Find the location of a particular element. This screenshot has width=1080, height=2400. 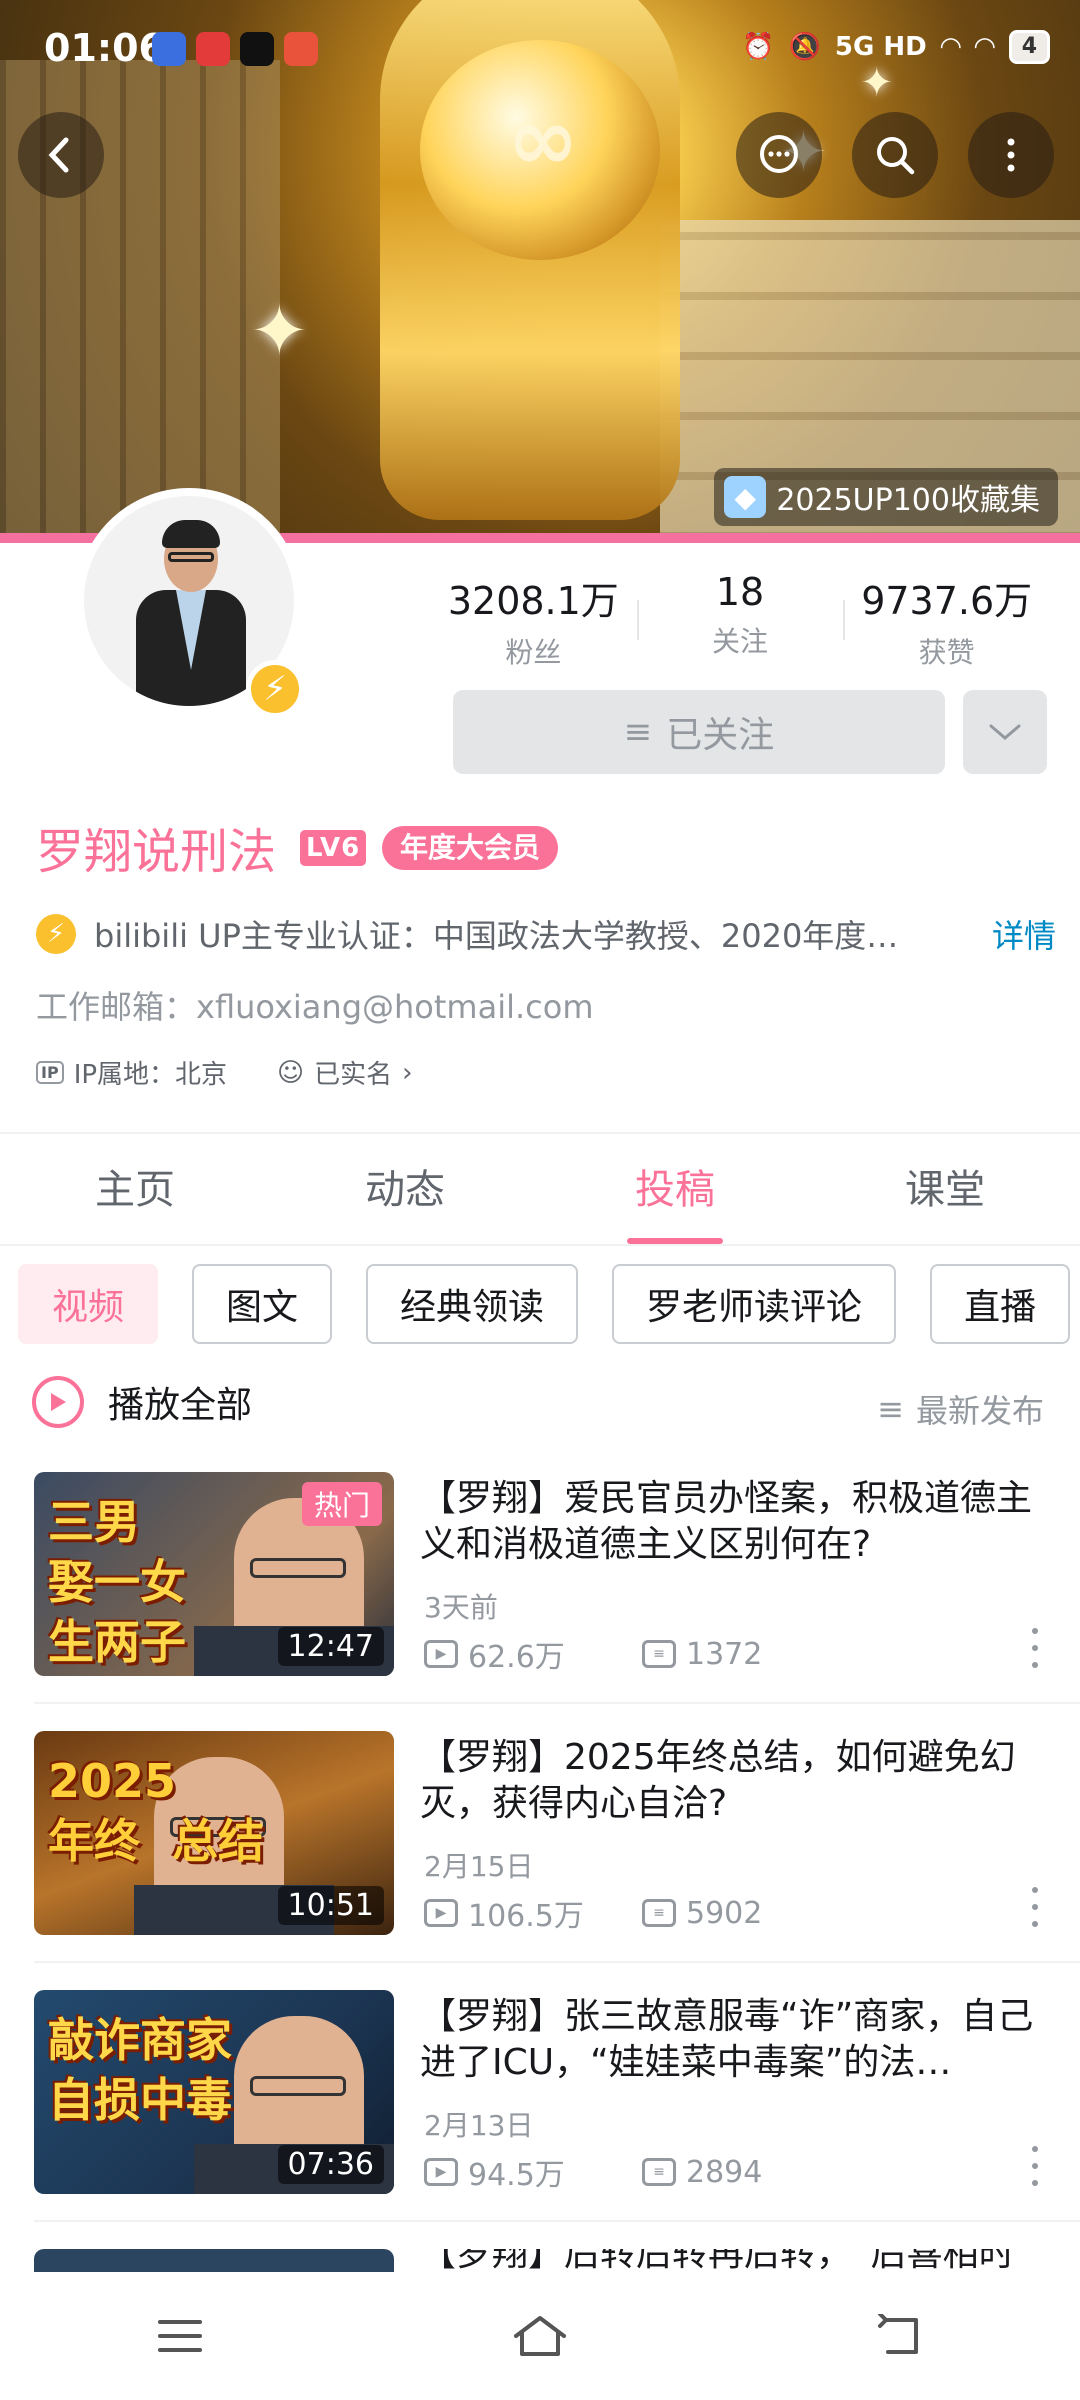

weibo-icon is located at coordinates (301, 49).